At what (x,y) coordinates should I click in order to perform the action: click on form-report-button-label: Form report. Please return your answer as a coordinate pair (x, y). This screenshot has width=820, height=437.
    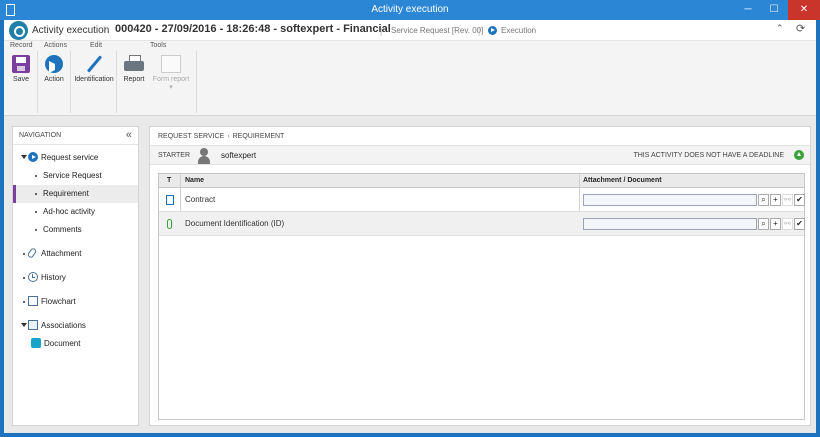
    Looking at the image, I should click on (171, 79).